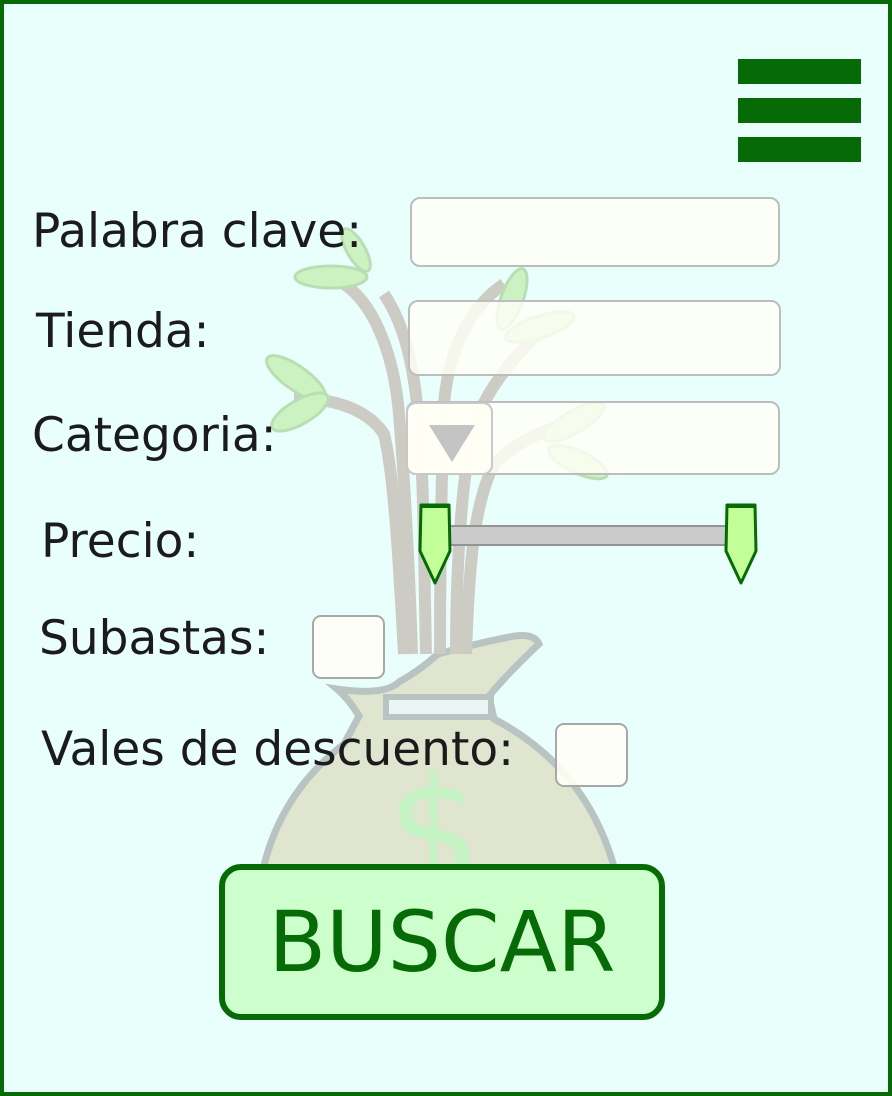 The height and width of the screenshot is (1096, 892). Describe the element at coordinates (595, 232) in the screenshot. I see `keyword-input` at that location.